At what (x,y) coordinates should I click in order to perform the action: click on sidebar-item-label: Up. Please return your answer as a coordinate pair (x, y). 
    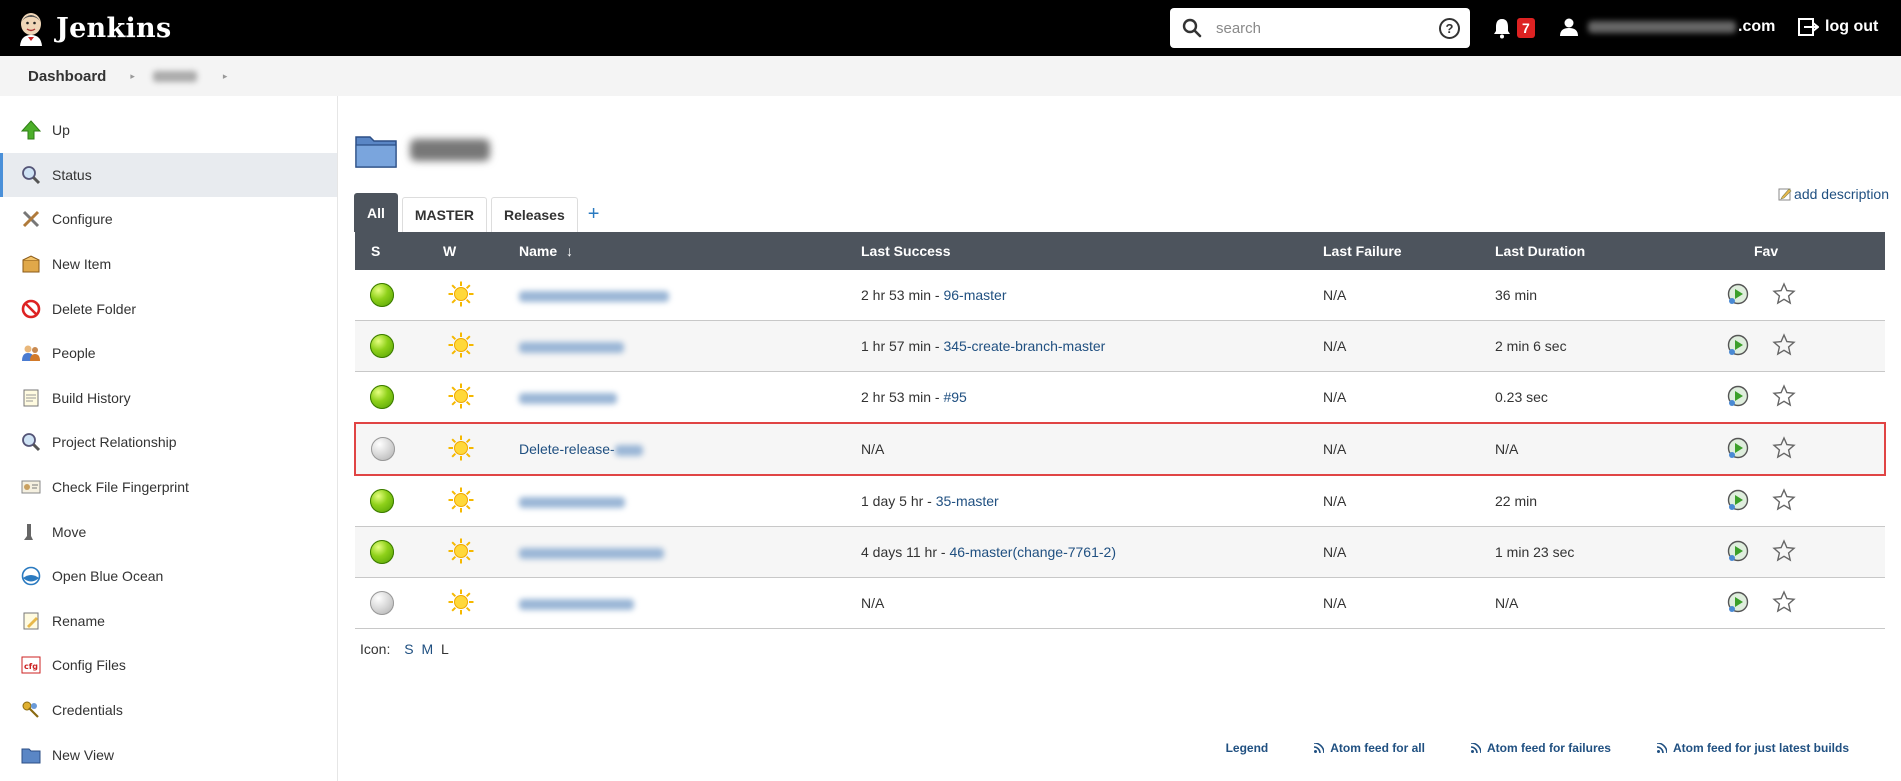
    Looking at the image, I should click on (61, 130).